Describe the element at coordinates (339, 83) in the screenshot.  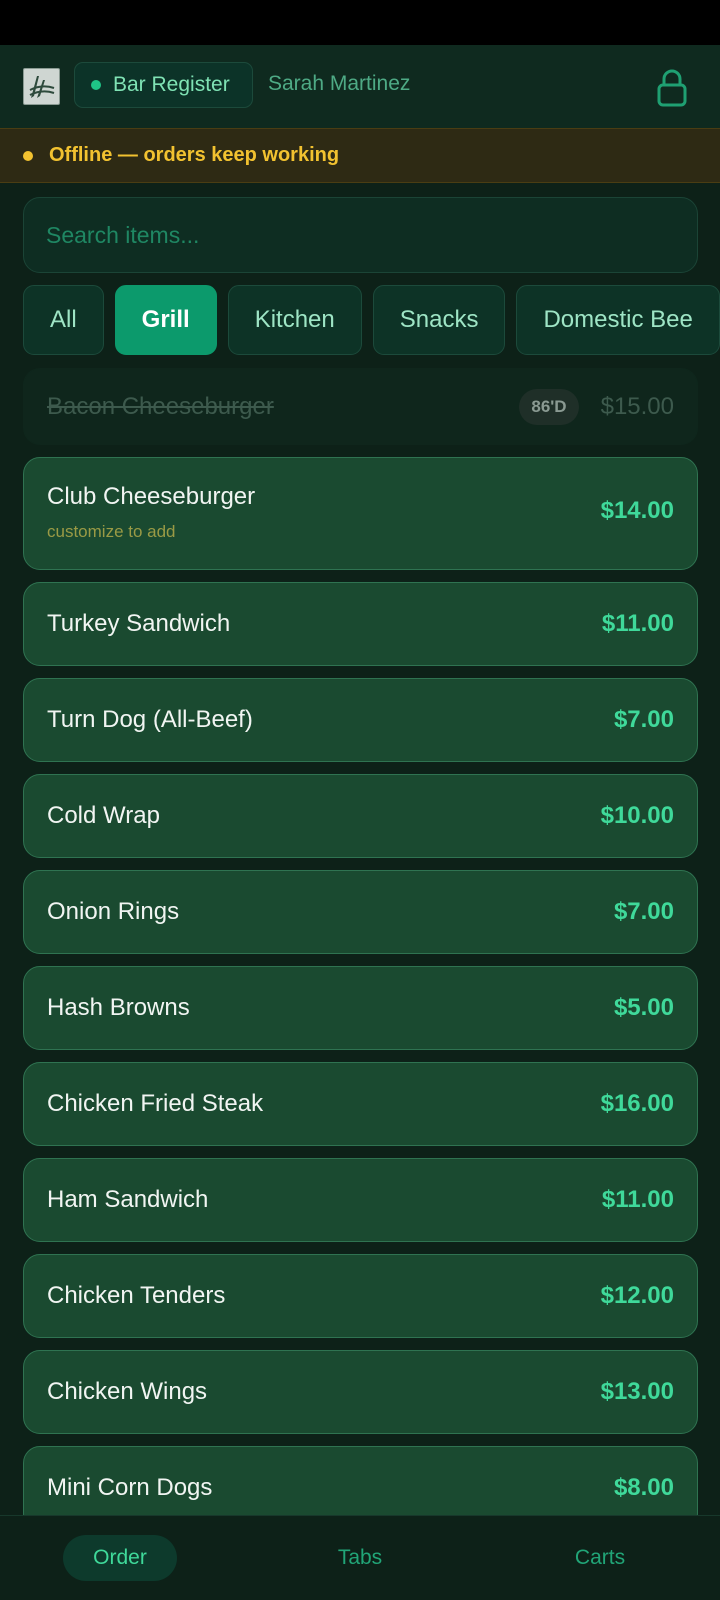
I see `user-name: Sarah Martinez` at that location.